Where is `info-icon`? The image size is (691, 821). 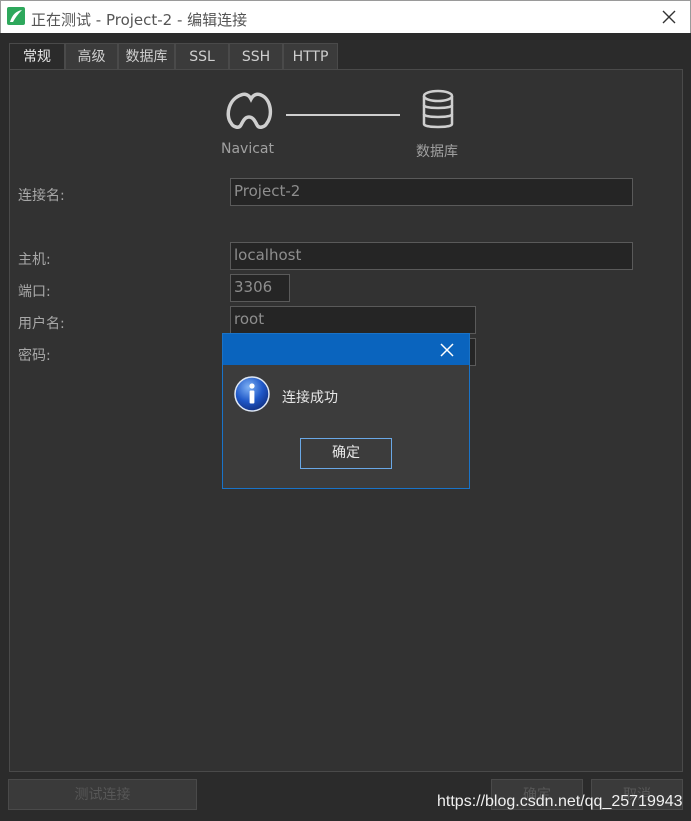
info-icon is located at coordinates (252, 394).